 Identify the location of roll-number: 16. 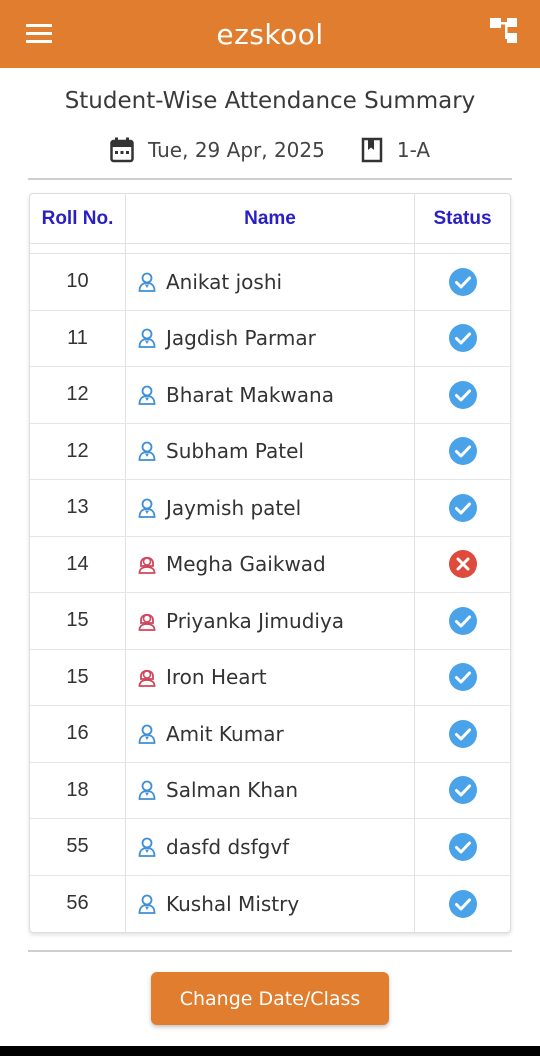
(78, 734).